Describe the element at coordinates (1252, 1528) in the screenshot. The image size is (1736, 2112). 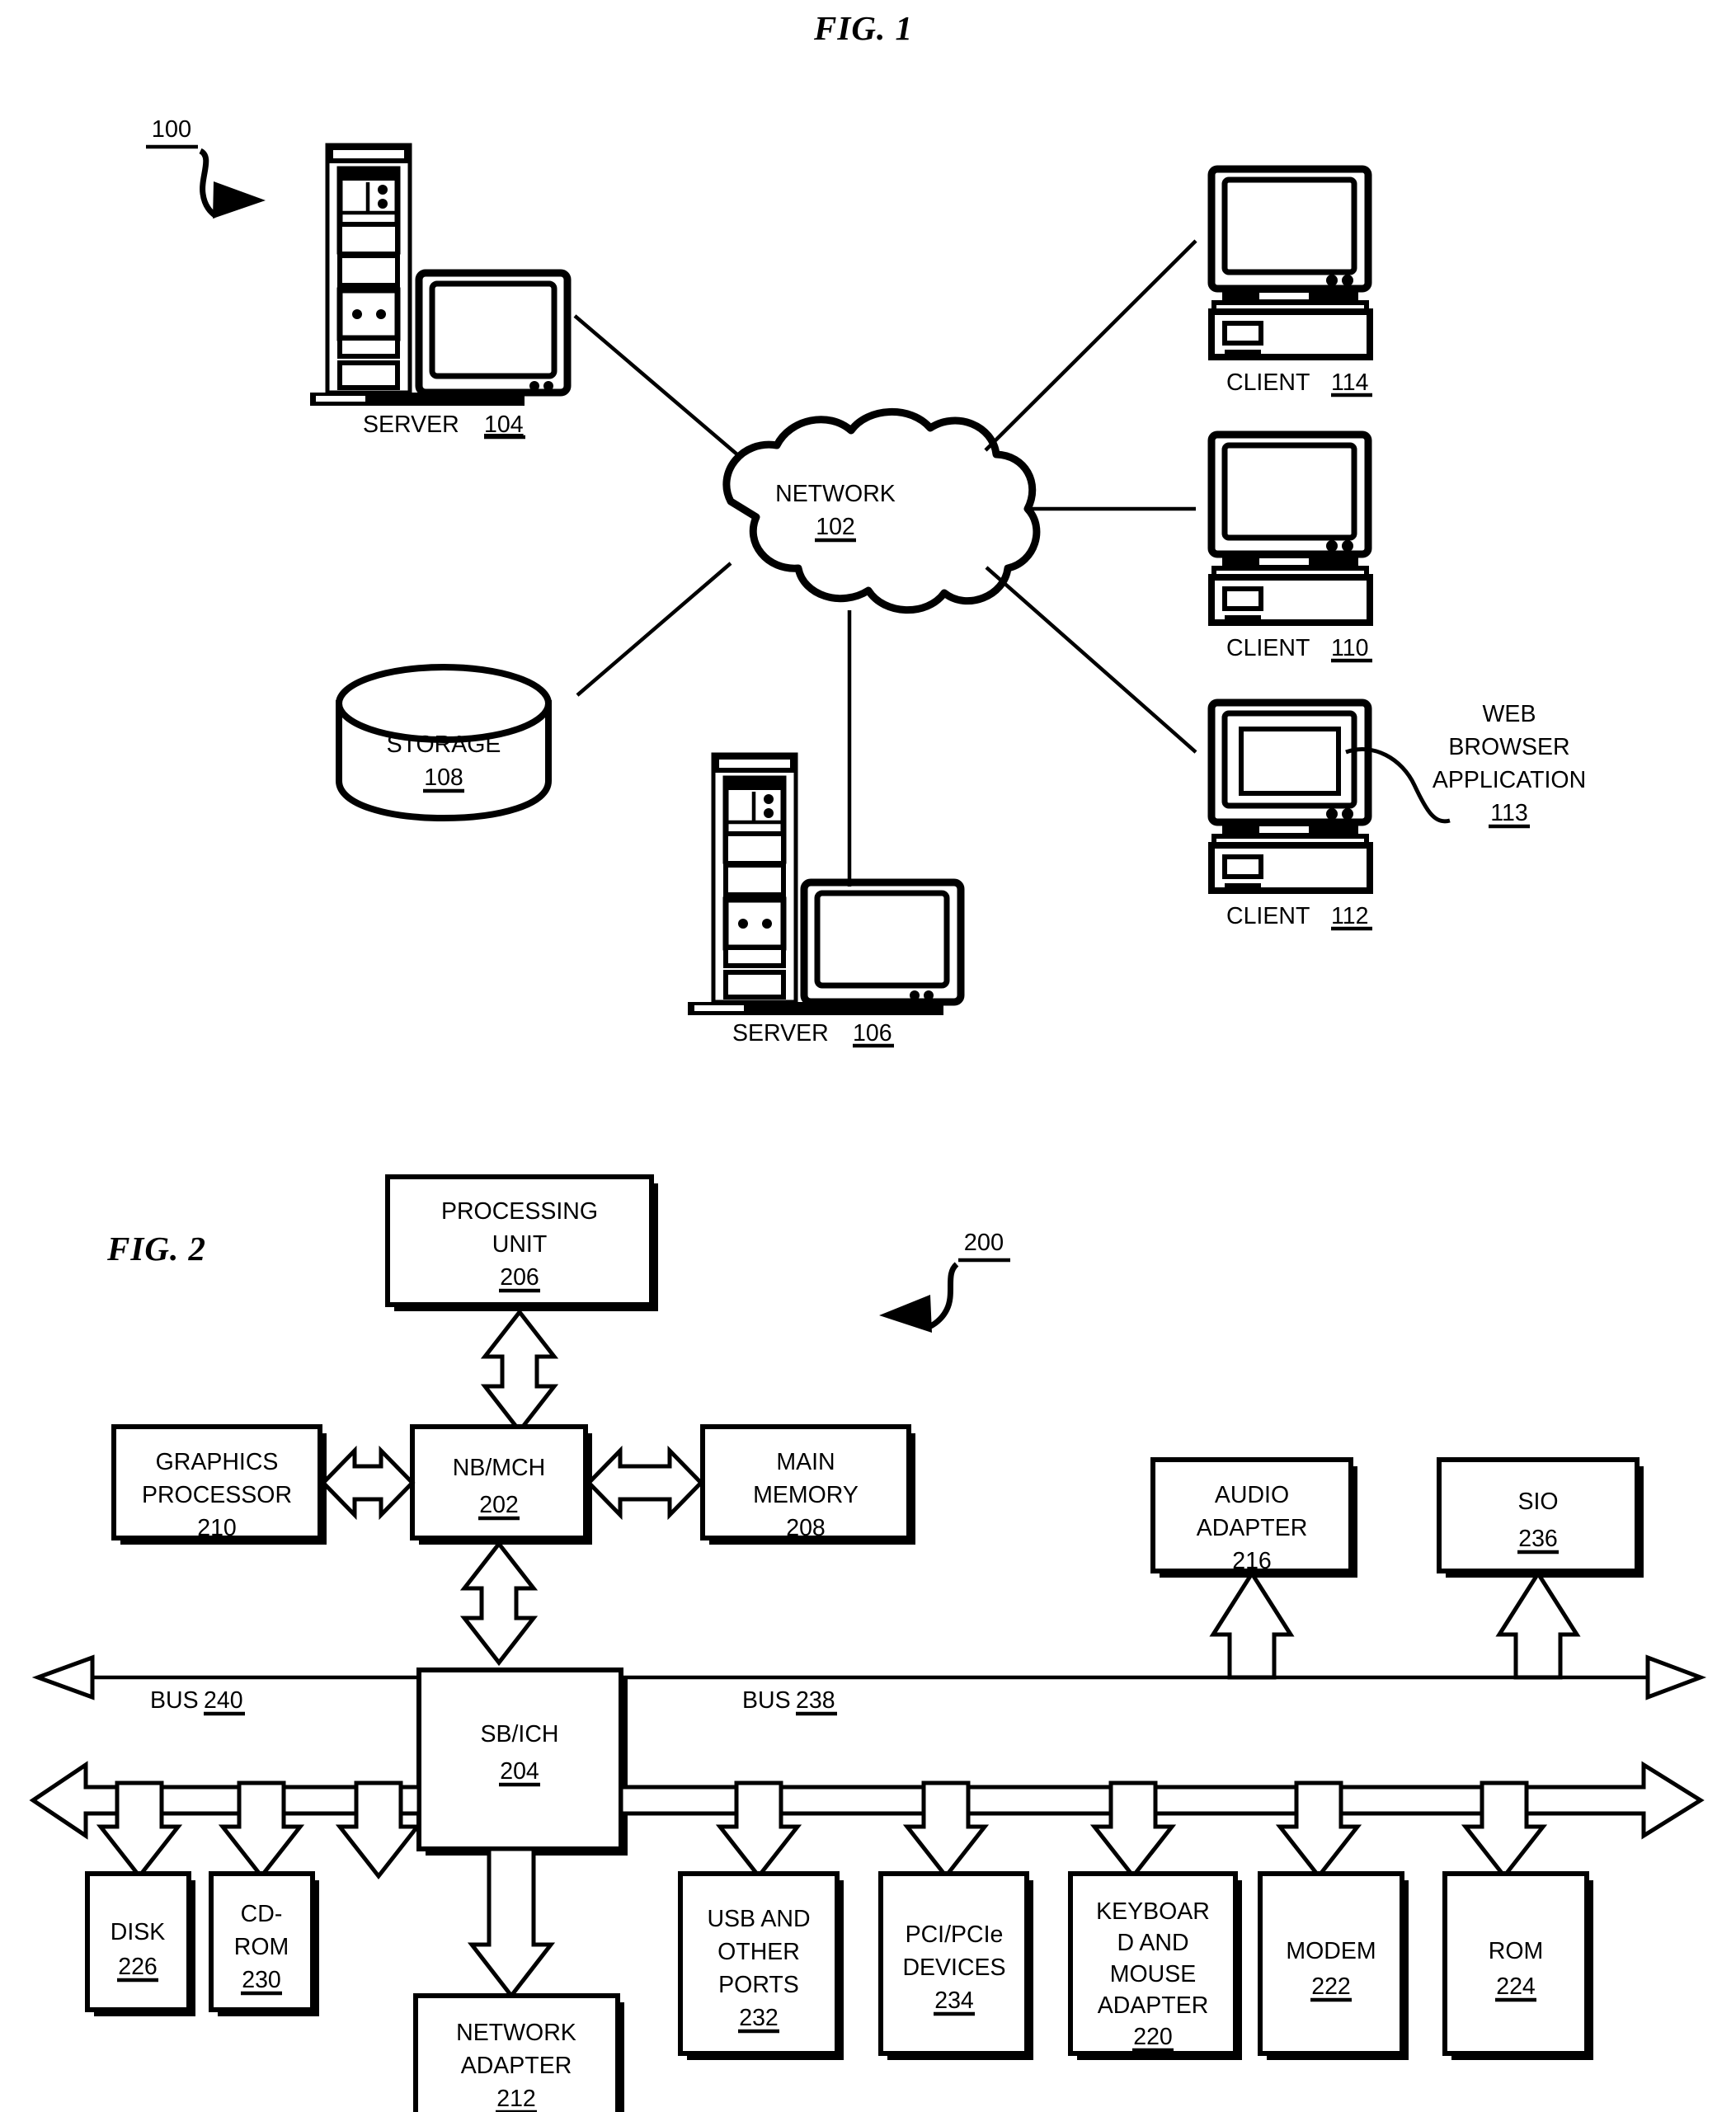
I see `audio-adapter-line2: ADAPTER` at that location.